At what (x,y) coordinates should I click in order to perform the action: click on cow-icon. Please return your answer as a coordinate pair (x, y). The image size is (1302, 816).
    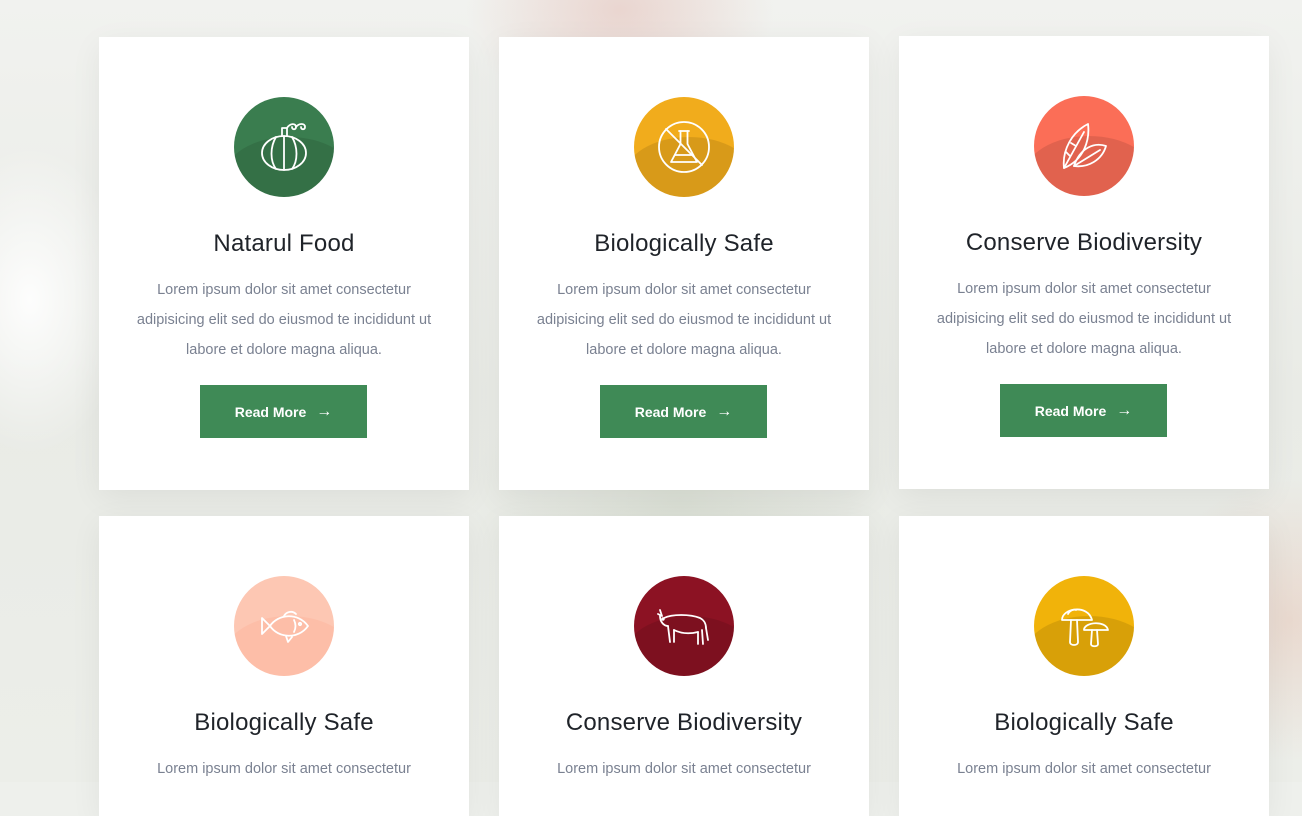
    Looking at the image, I should click on (683, 627).